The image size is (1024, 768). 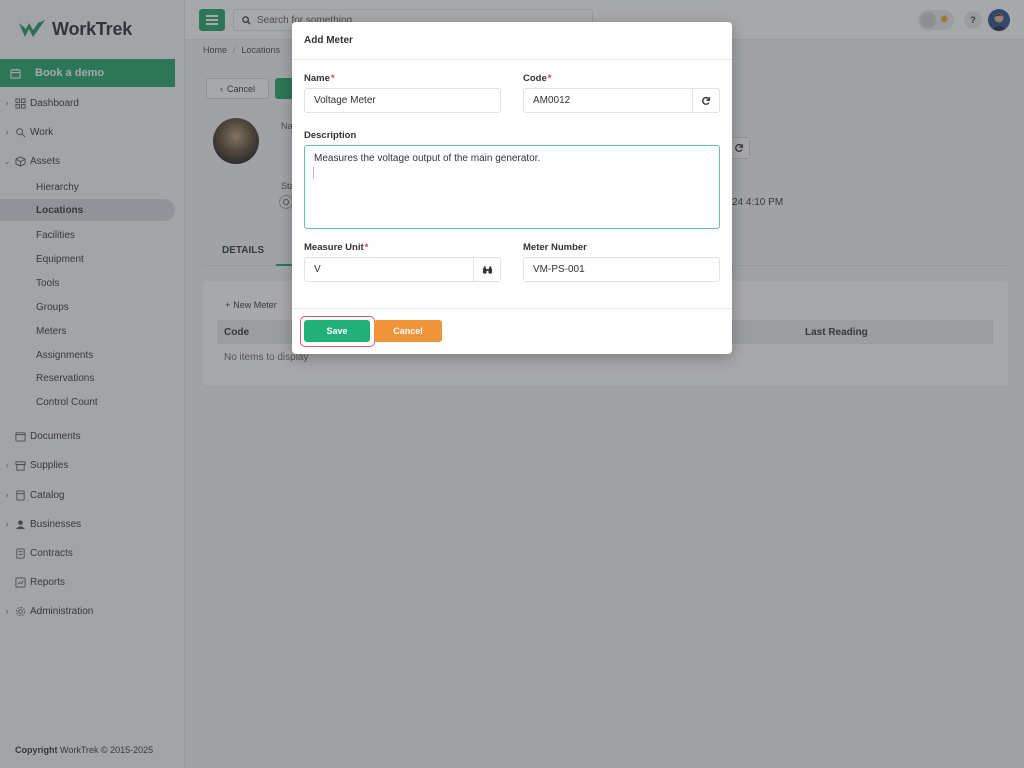 I want to click on dialog-title: Add Meter, so click(x=328, y=40).